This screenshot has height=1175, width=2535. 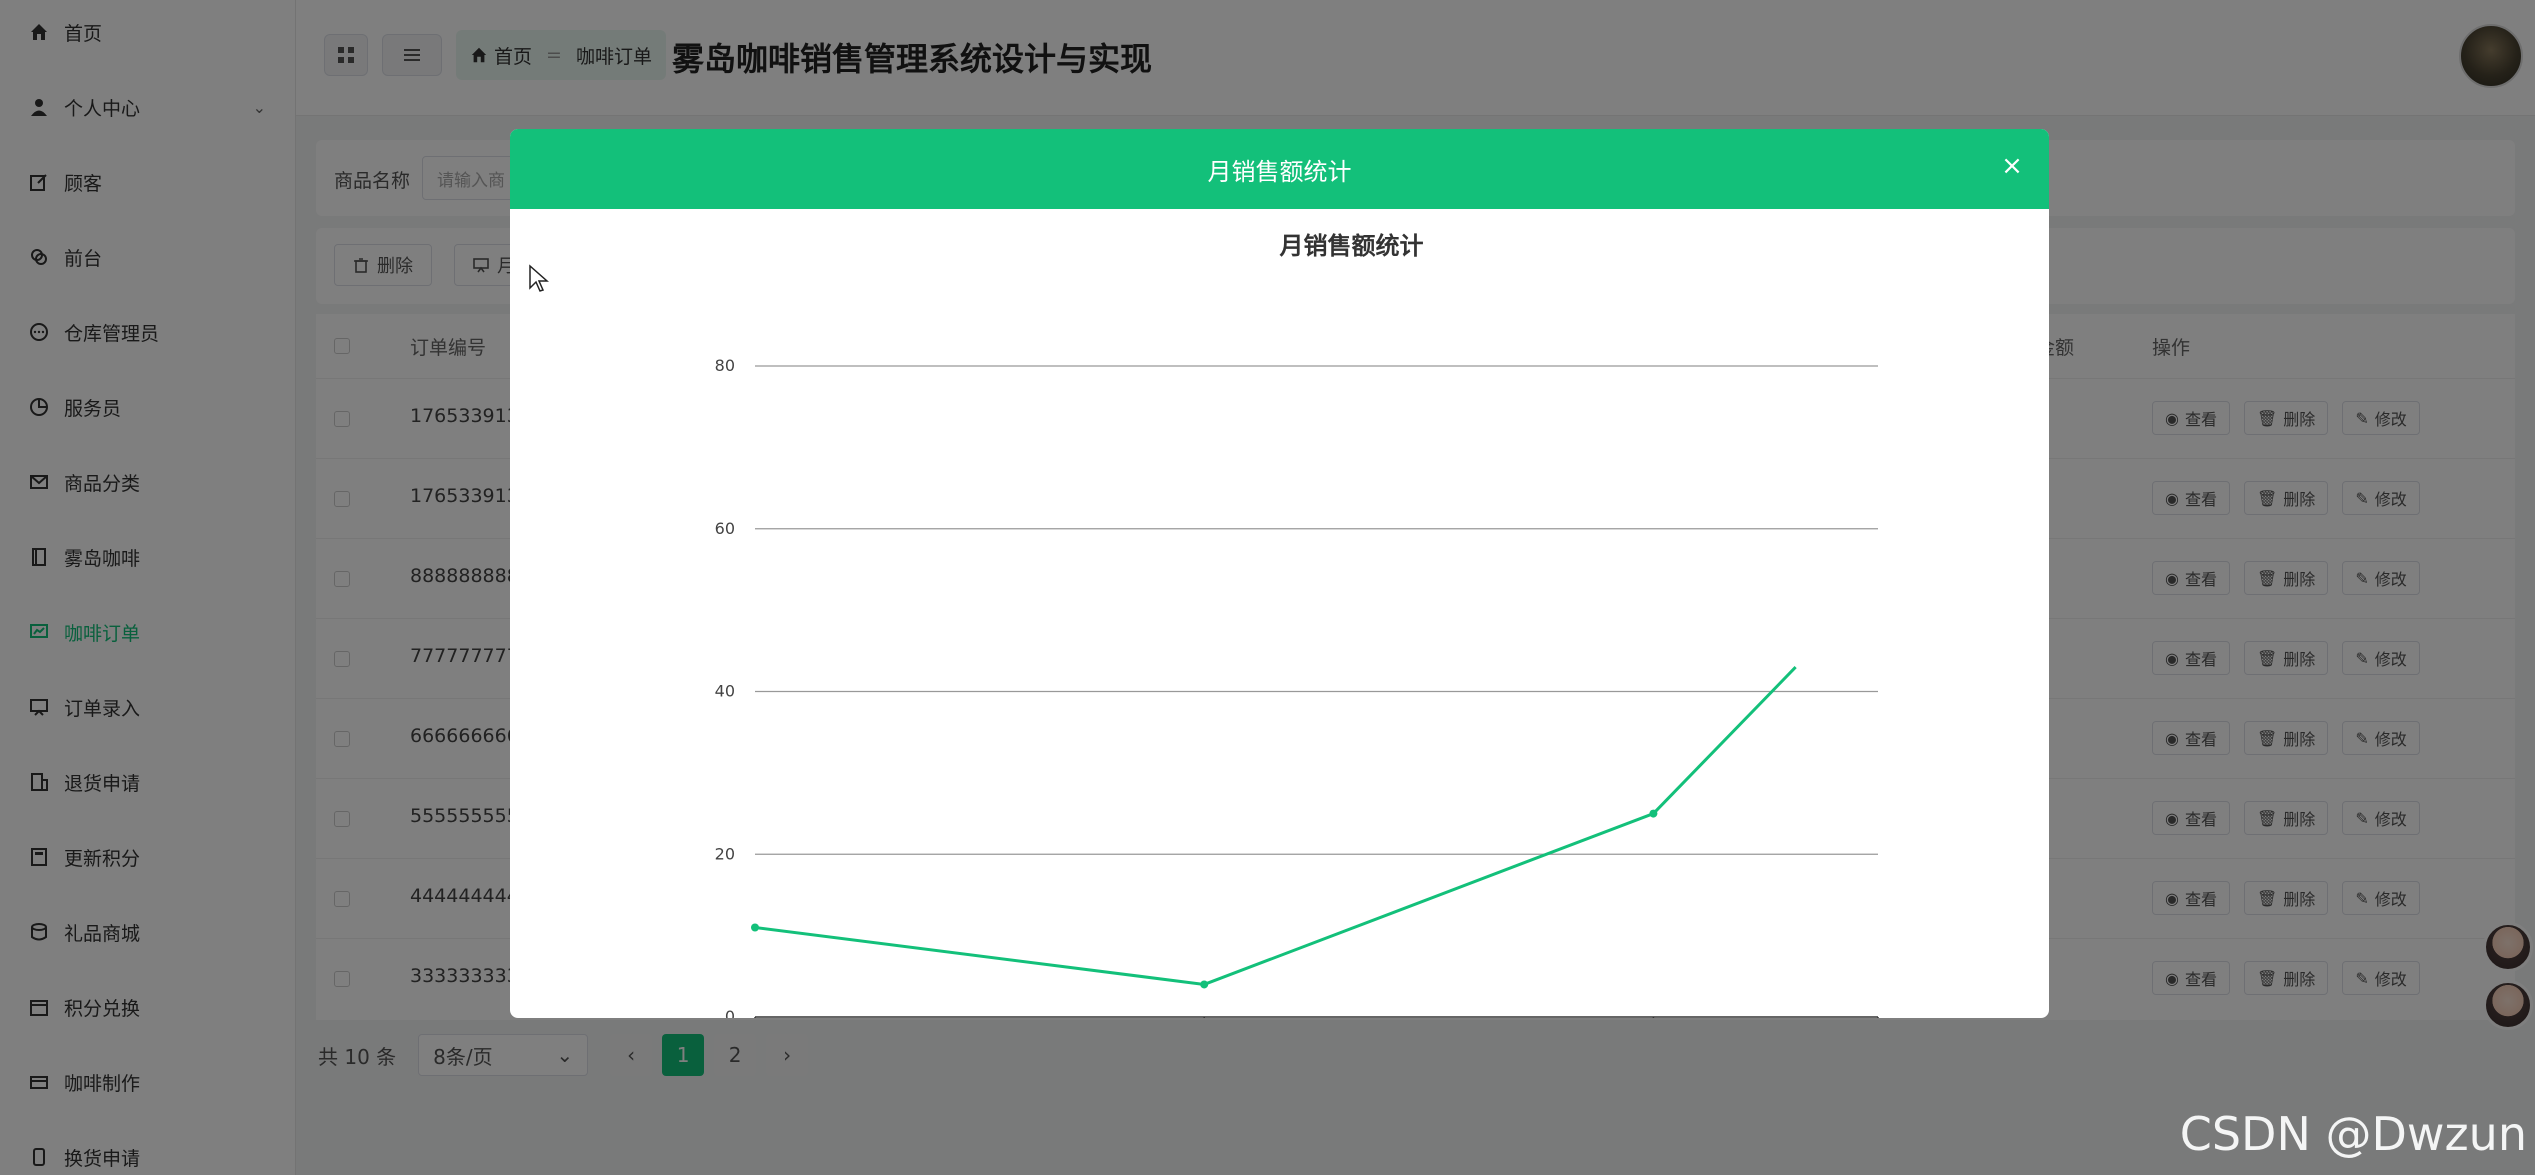 What do you see at coordinates (539, 278) in the screenshot?
I see `mouse-cursor-icon` at bounding box center [539, 278].